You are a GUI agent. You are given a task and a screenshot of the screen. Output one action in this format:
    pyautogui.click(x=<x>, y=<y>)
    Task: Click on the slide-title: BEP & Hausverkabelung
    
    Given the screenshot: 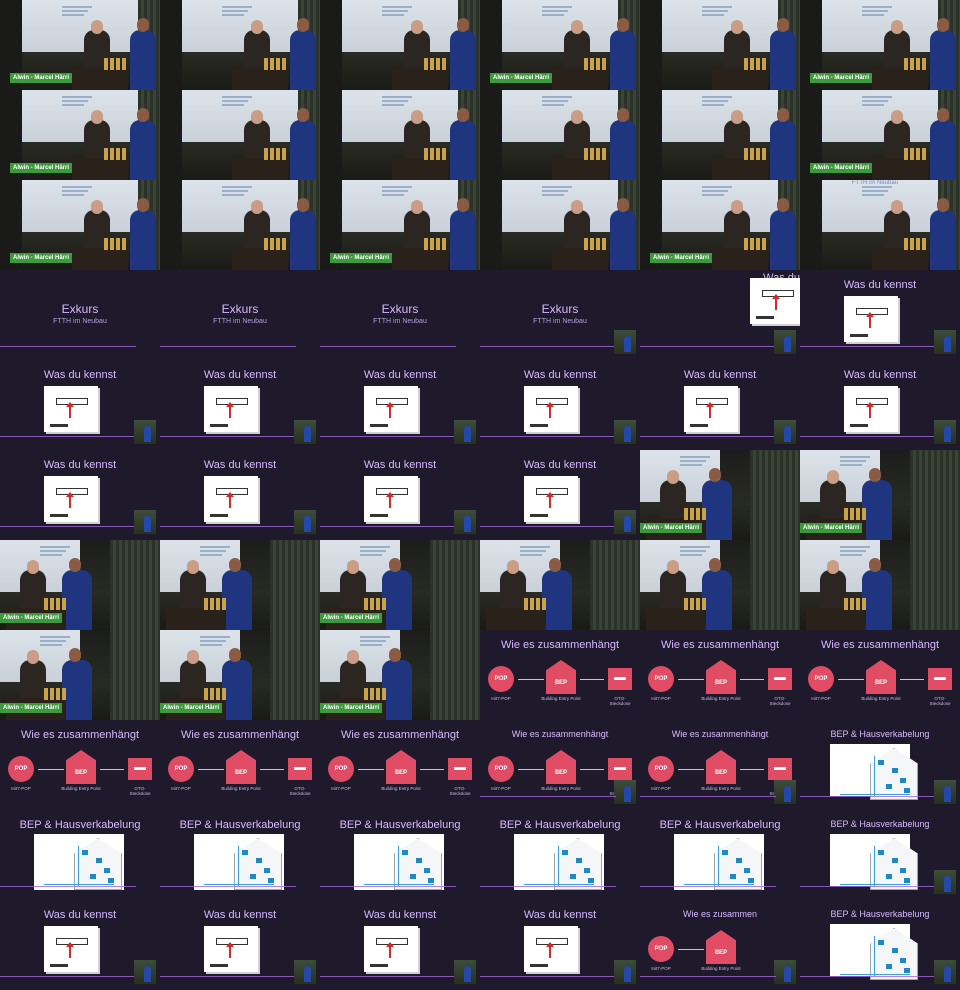 What is the action you would take?
    pyautogui.click(x=400, y=825)
    